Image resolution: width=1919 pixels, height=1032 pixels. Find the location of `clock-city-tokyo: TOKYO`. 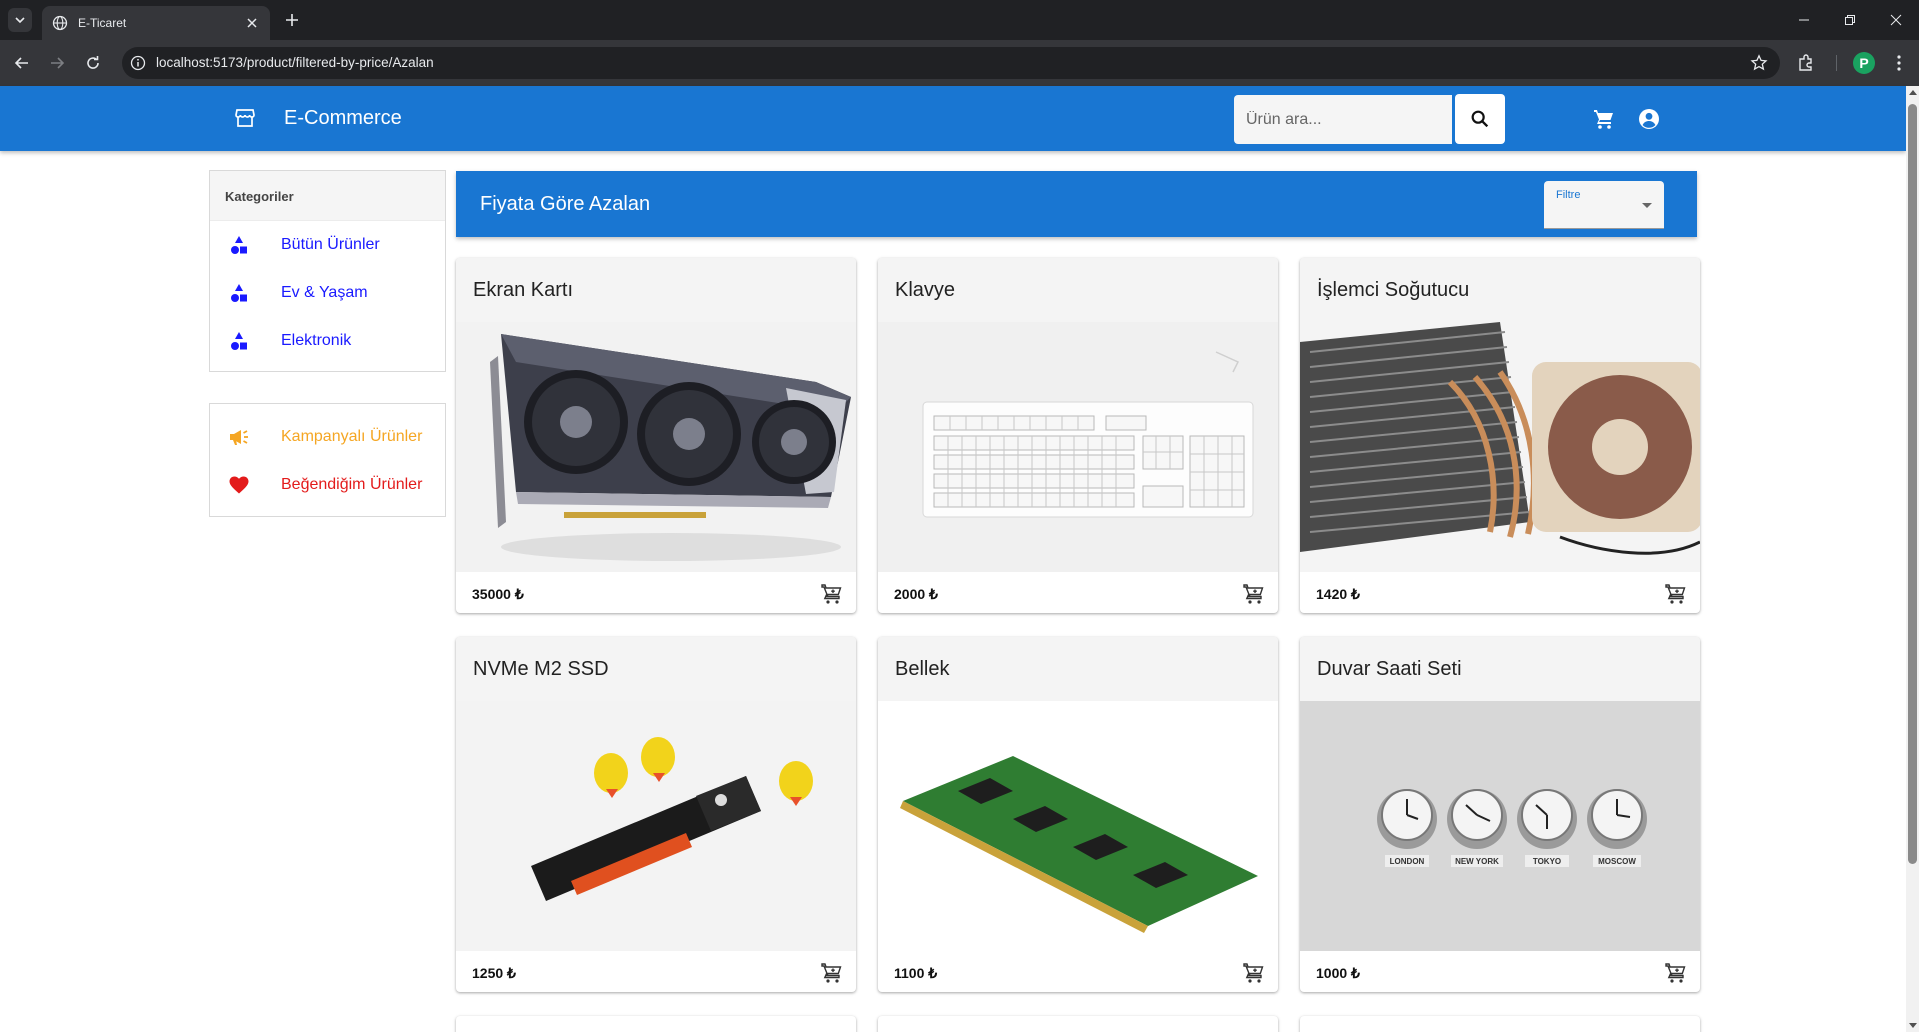

clock-city-tokyo: TOKYO is located at coordinates (1547, 861).